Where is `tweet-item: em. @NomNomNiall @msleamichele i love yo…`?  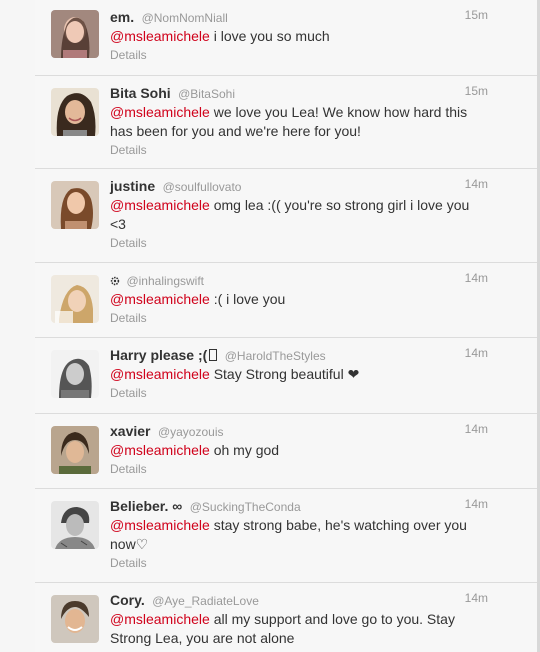 tweet-item: em. @NomNomNiall @msleamichele i love yo… is located at coordinates (286, 38).